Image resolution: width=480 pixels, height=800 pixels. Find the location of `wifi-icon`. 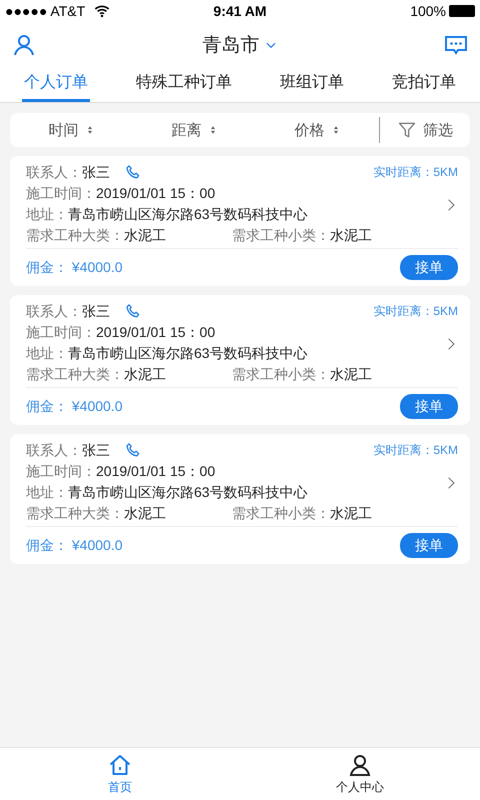

wifi-icon is located at coordinates (102, 11).